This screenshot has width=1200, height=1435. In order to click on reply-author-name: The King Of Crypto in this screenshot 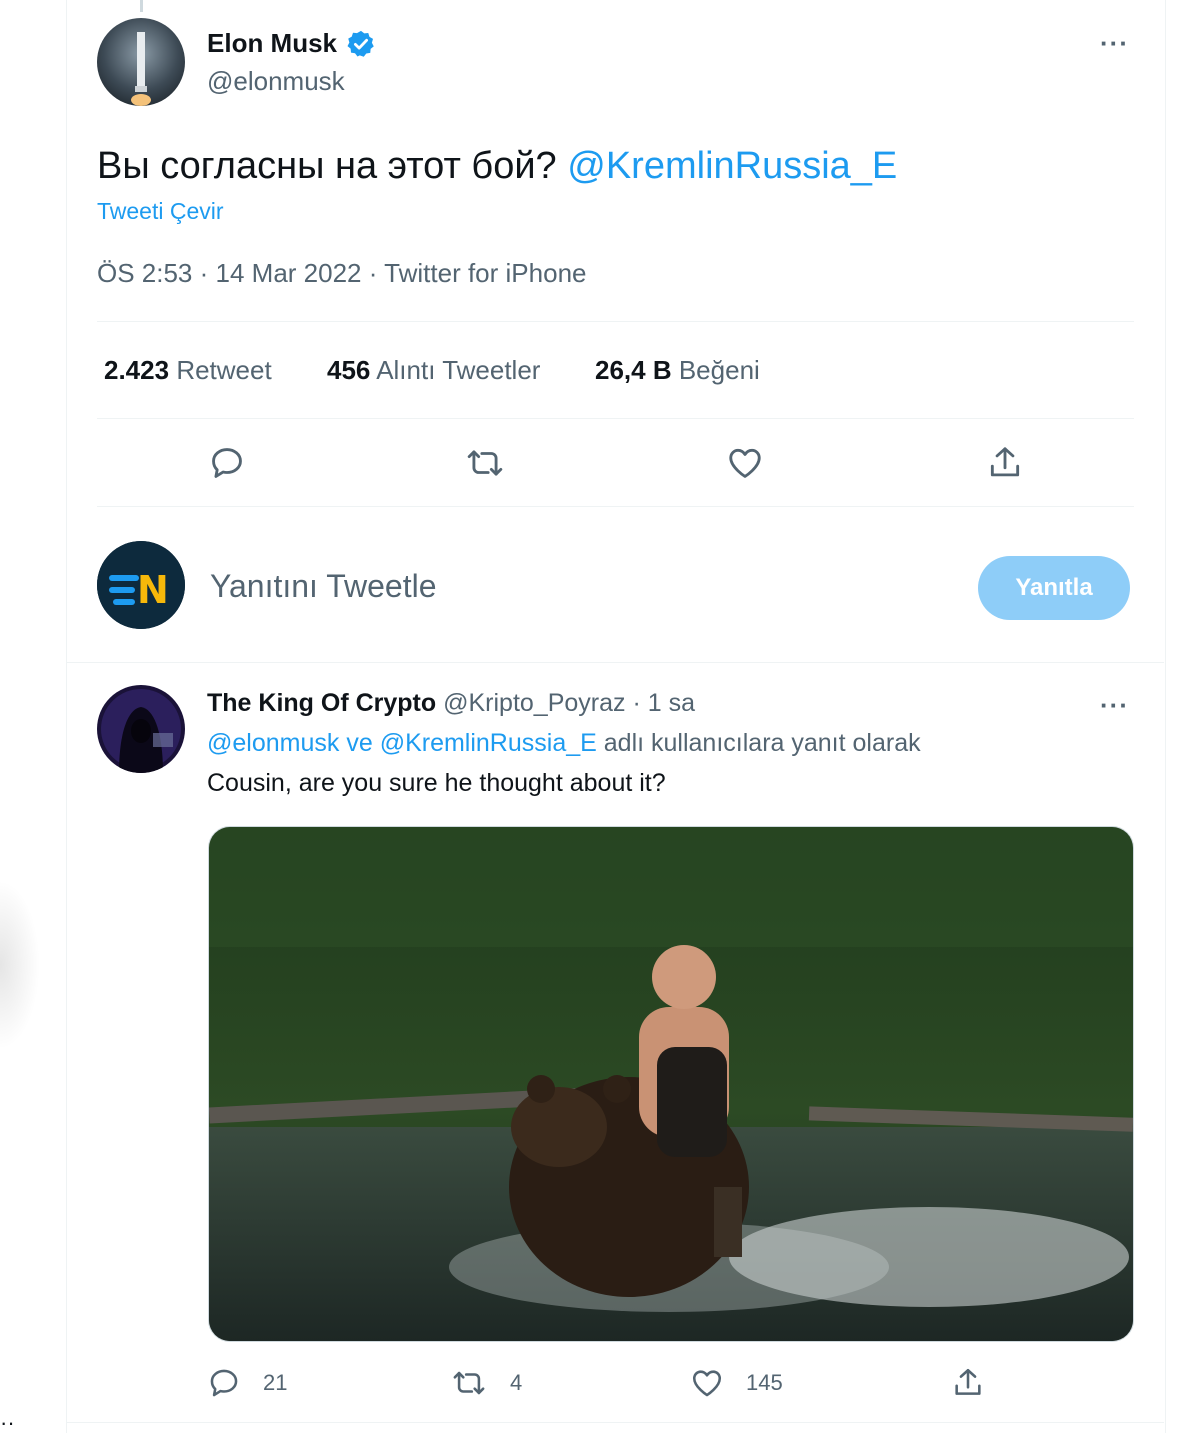, I will do `click(321, 703)`.